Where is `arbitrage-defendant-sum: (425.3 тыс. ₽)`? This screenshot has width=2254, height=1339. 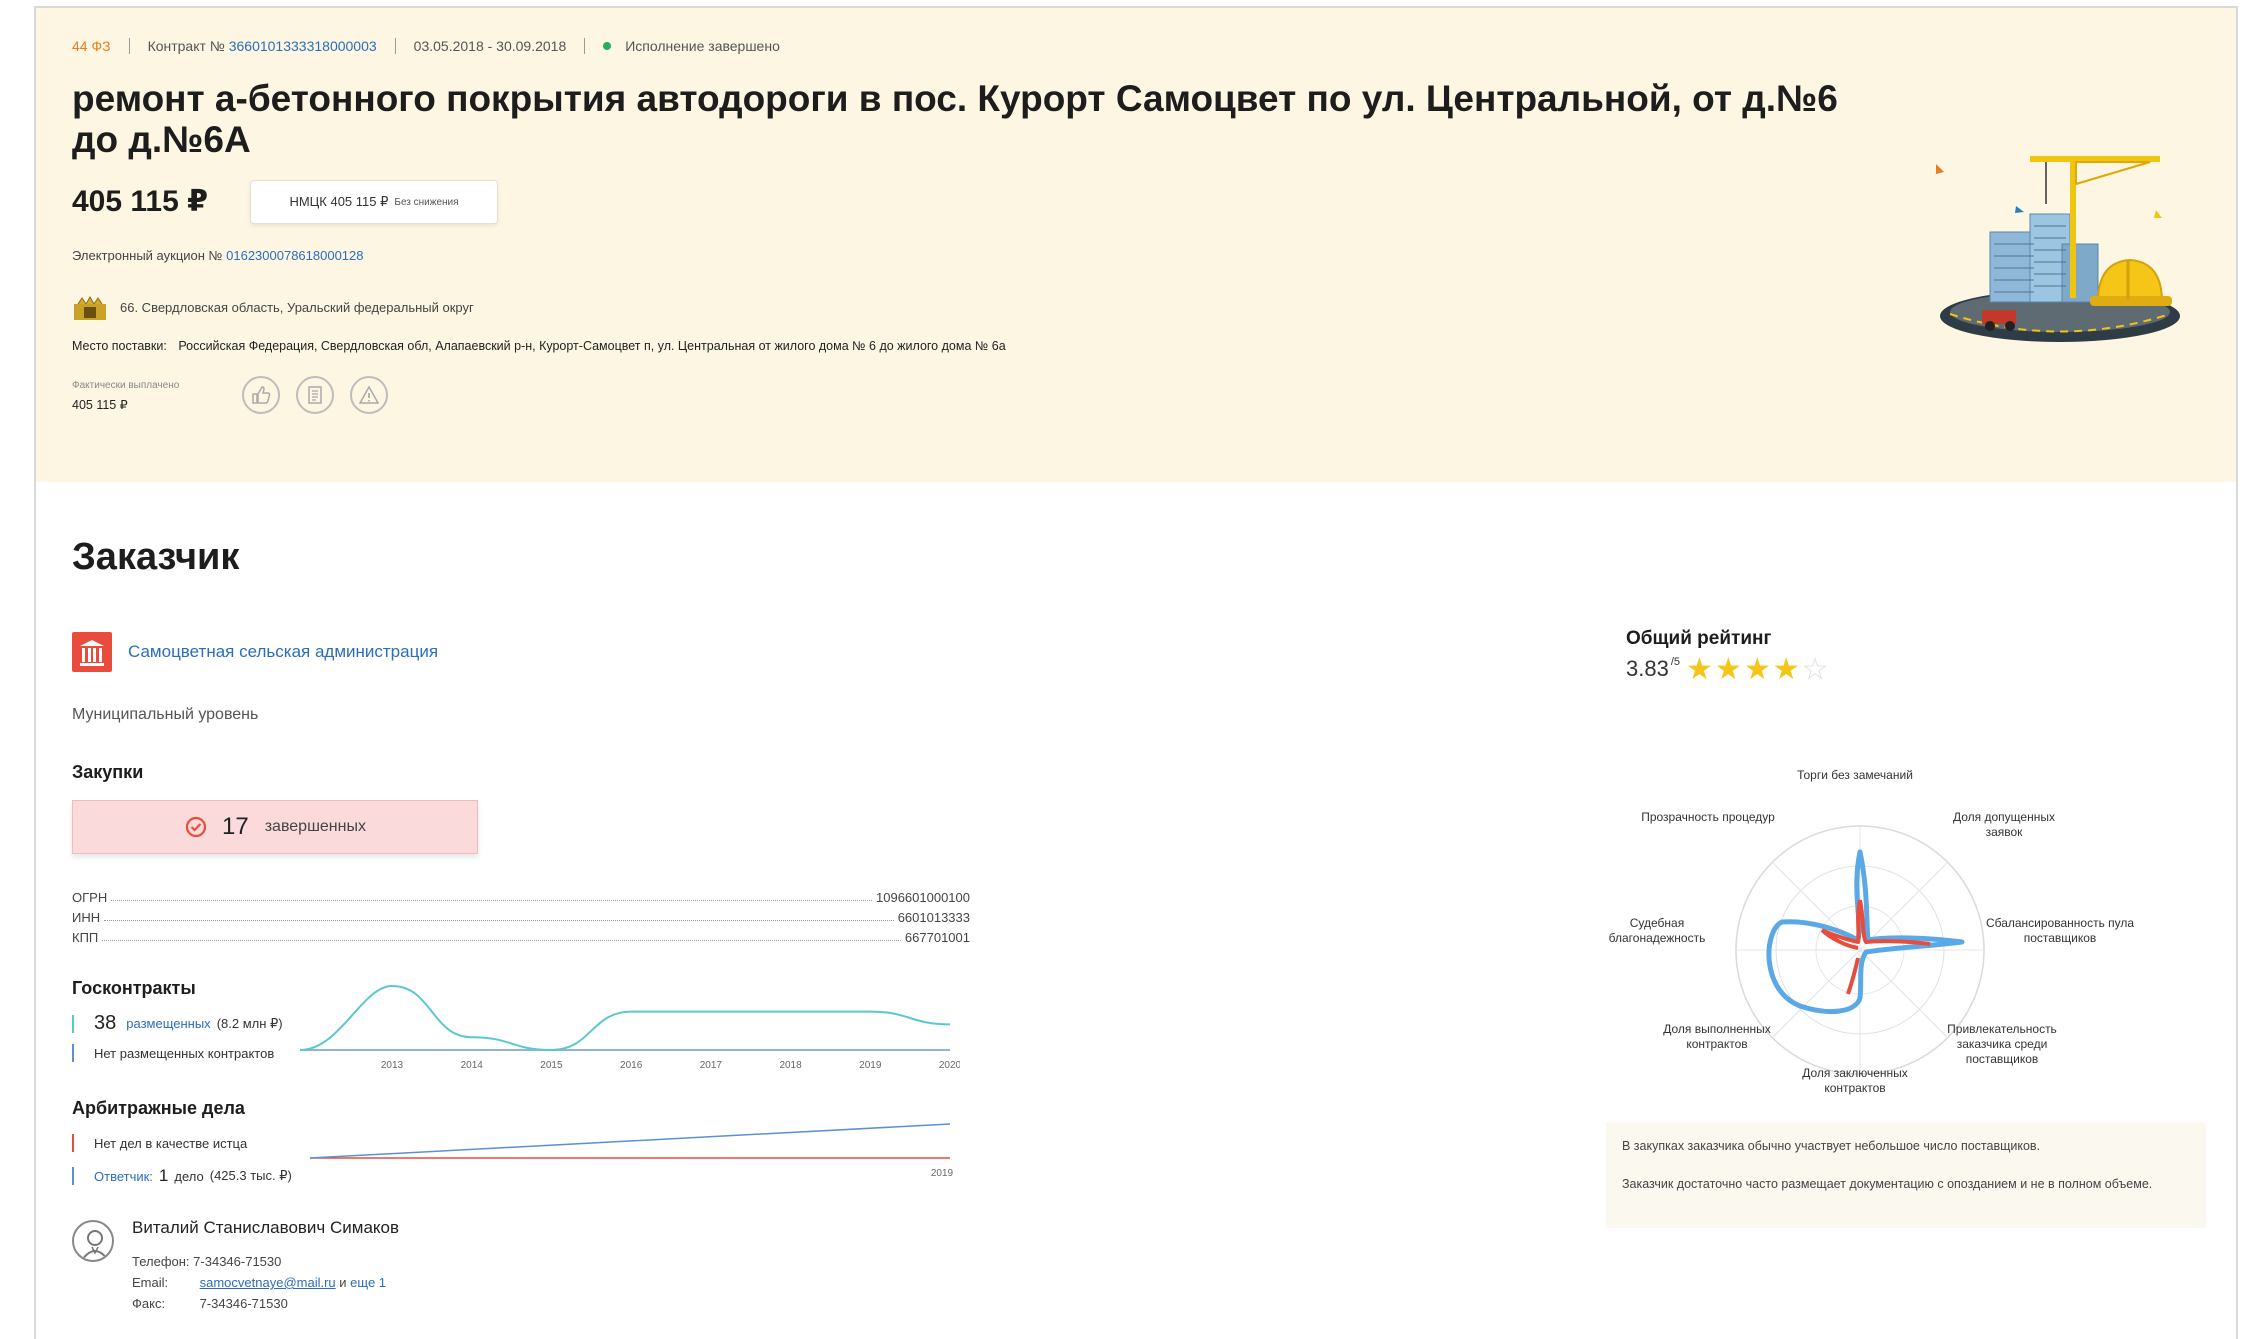
arbitrage-defendant-sum: (425.3 тыс. ₽) is located at coordinates (250, 1175).